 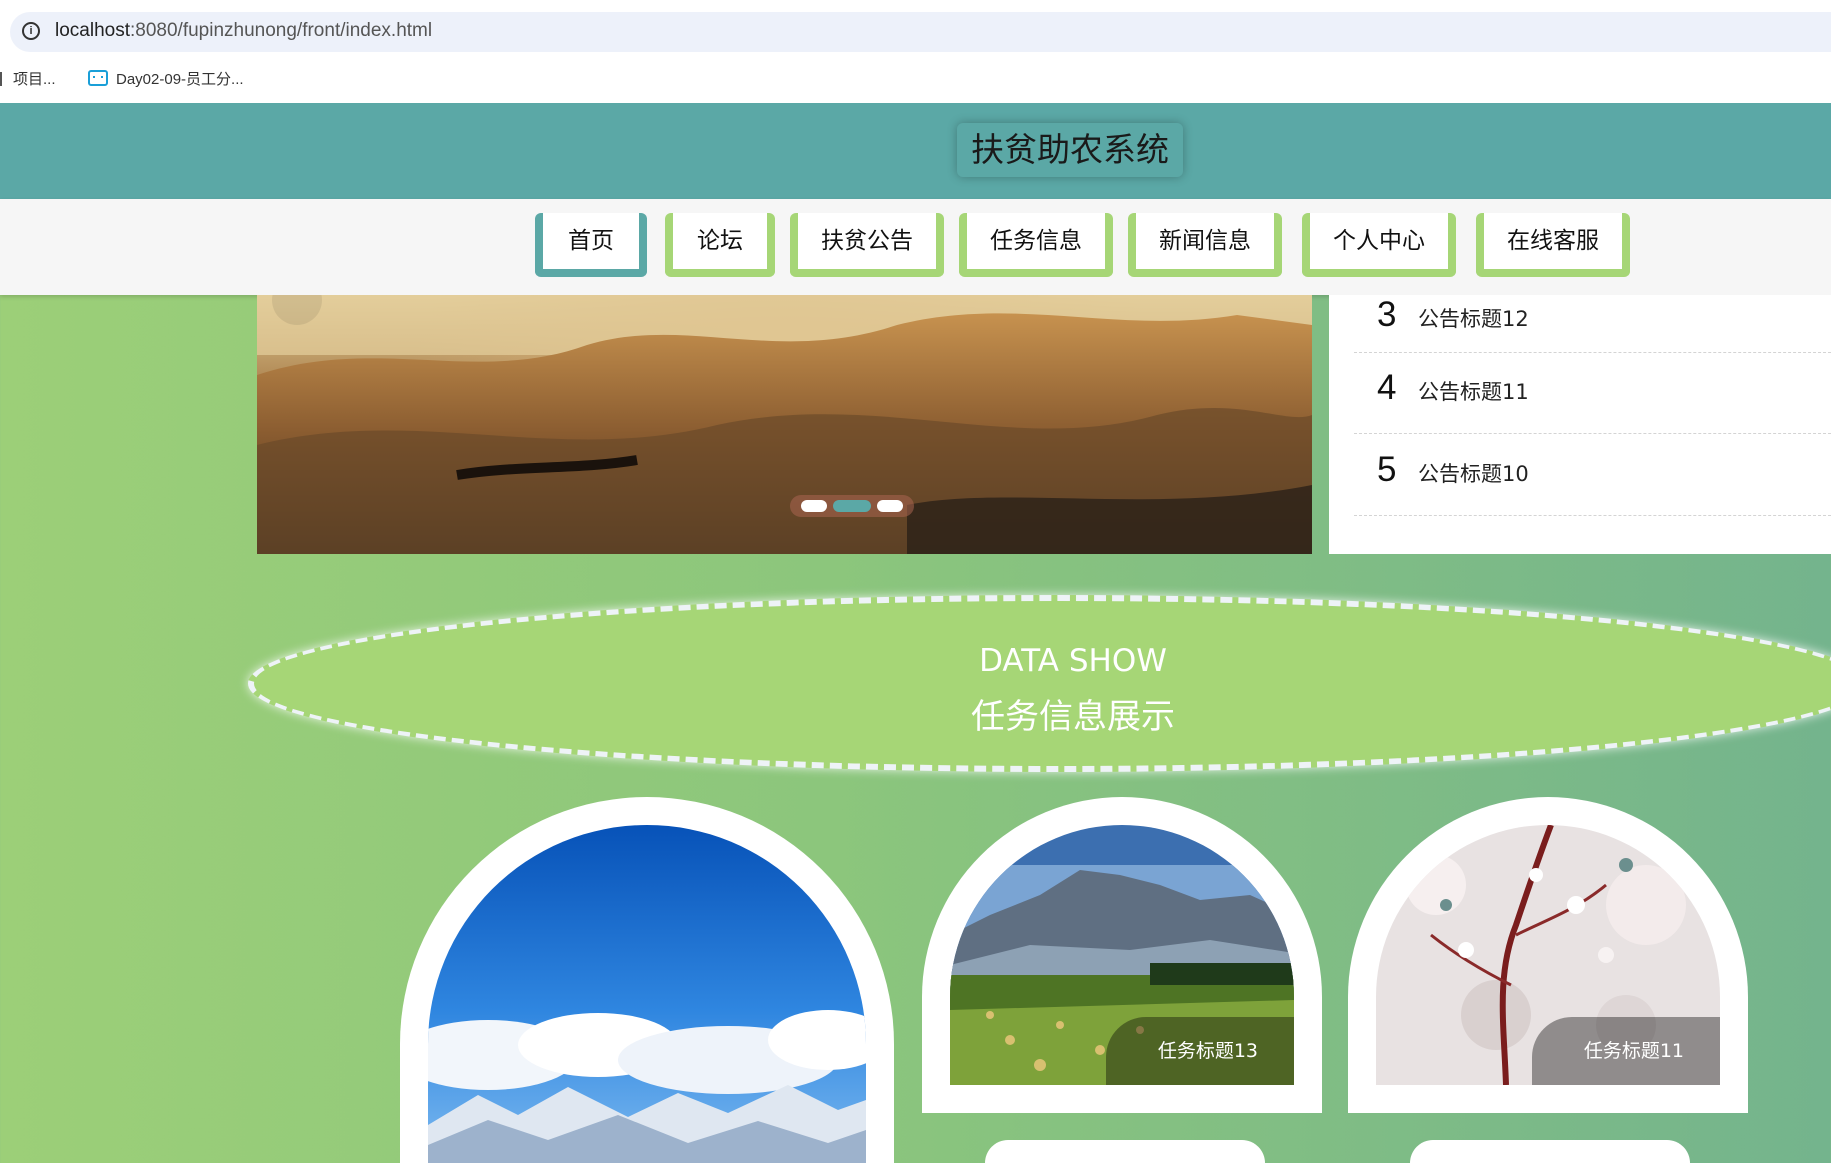 I want to click on info-icon: i, so click(x=31, y=31).